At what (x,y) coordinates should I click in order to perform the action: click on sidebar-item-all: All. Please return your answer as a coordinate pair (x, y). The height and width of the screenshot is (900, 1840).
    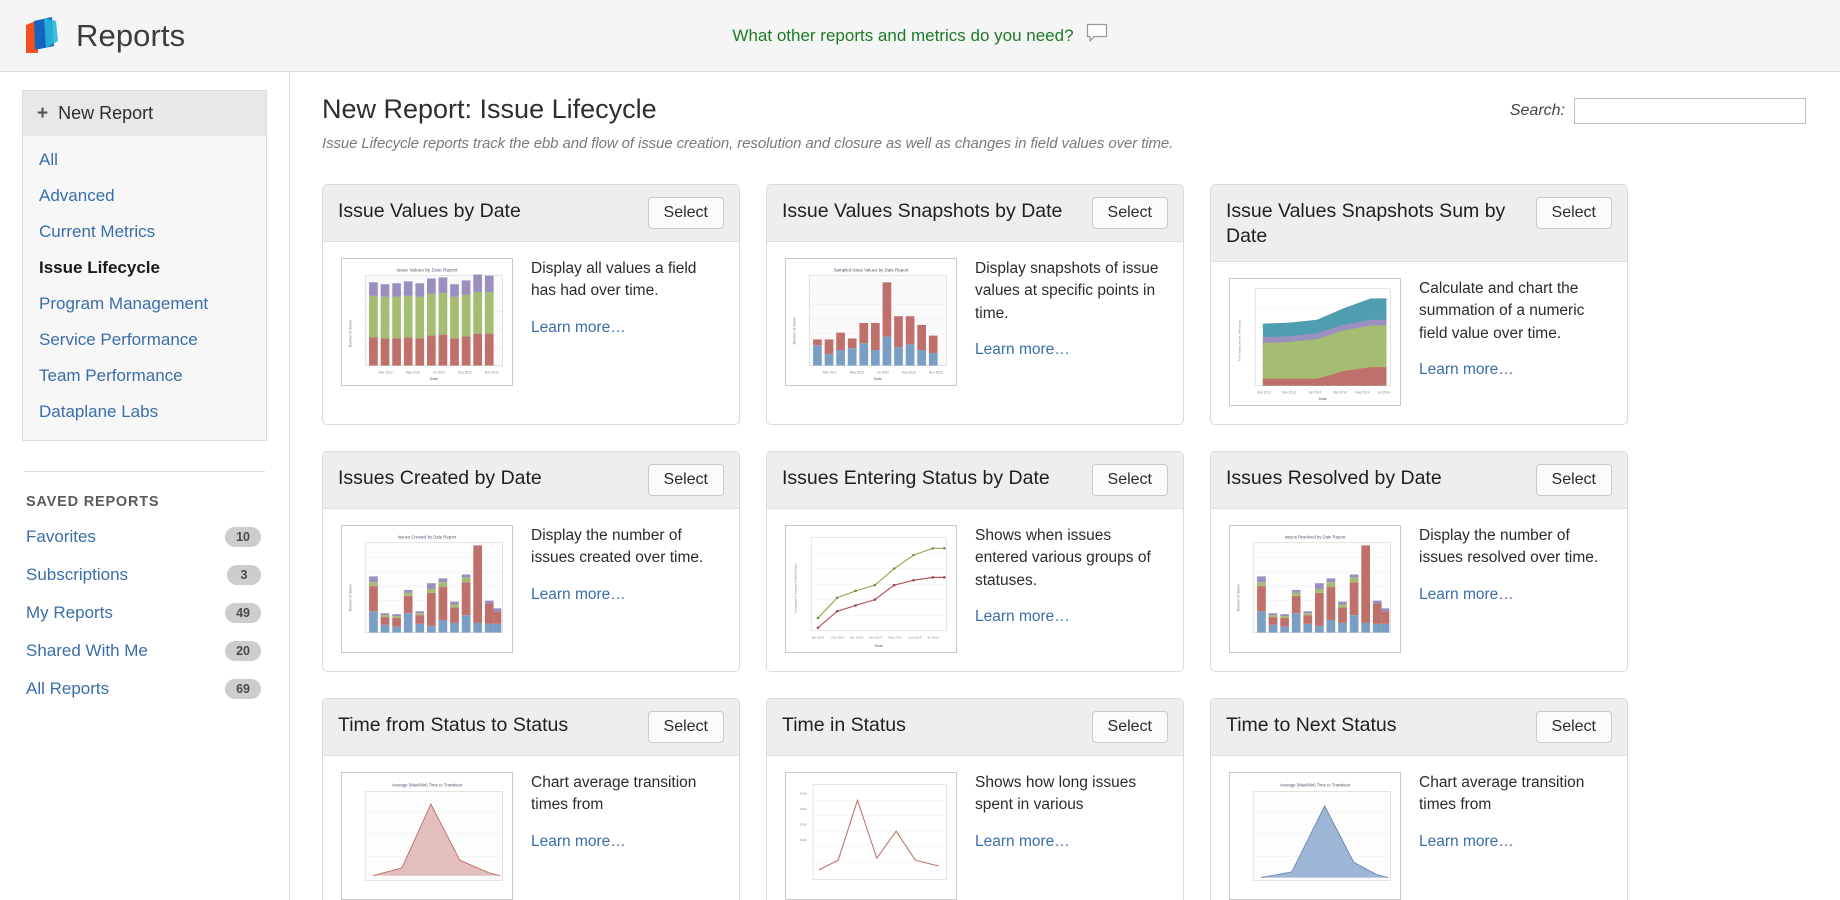
    Looking at the image, I should click on (144, 160).